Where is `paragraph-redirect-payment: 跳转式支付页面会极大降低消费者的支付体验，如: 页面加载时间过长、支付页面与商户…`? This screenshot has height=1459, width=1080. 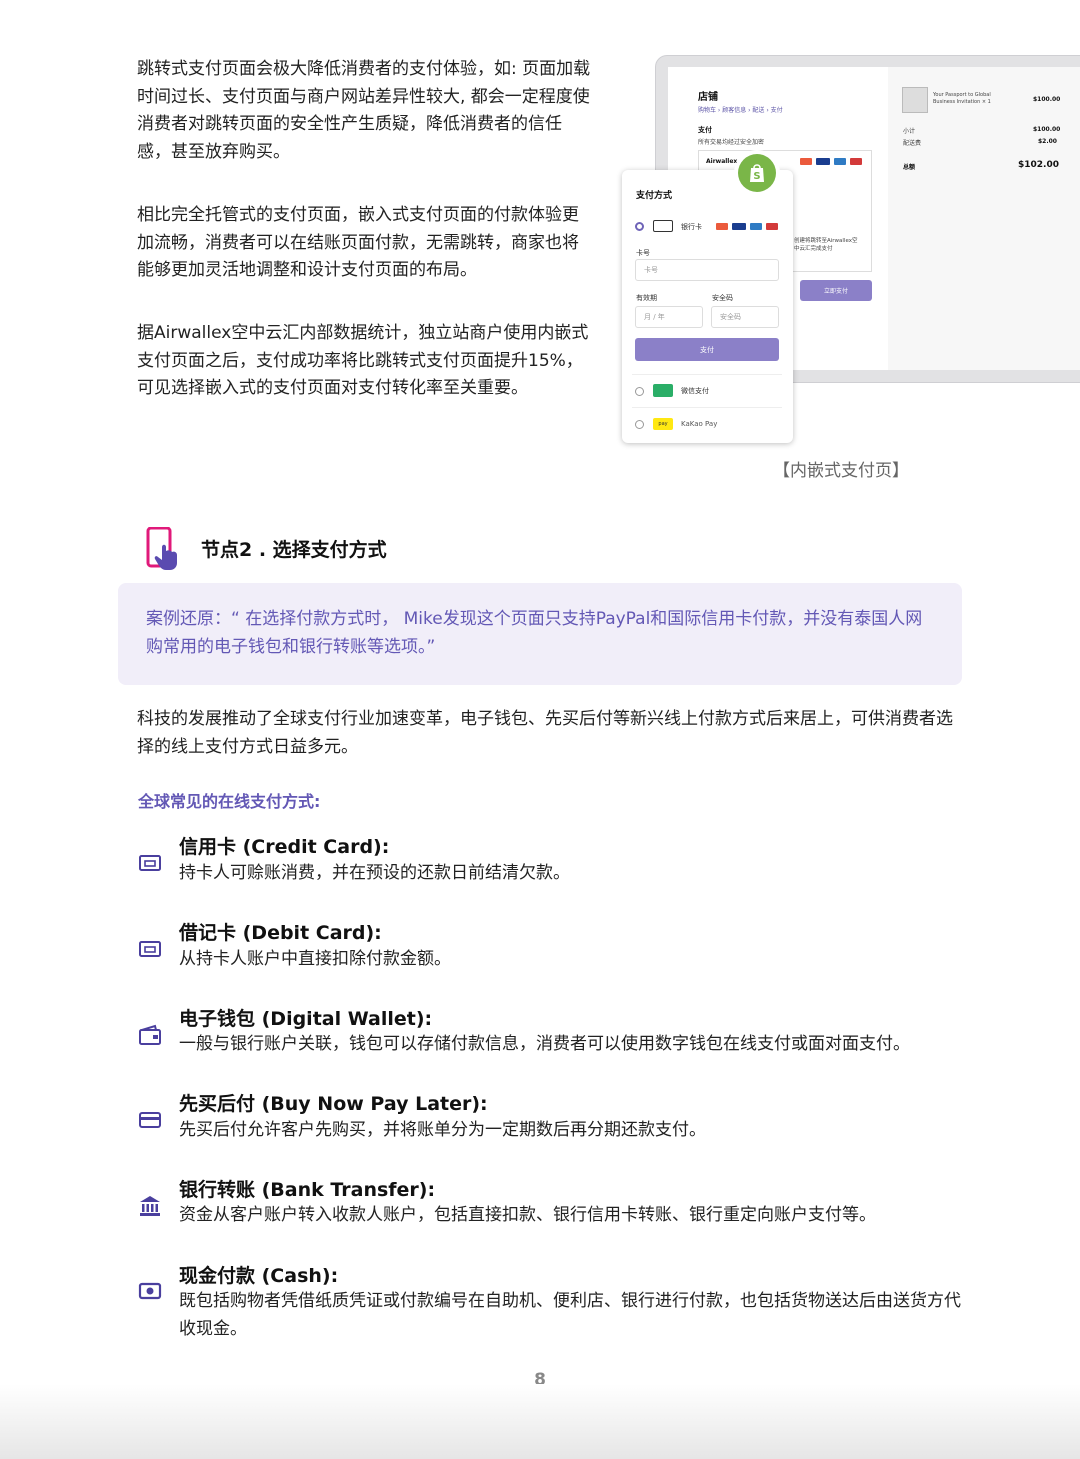
paragraph-redirect-payment: 跳转式支付页面会极大降低消费者的支付体验，如: 页面加载时间过长、支付页面与商户… is located at coordinates (364, 110).